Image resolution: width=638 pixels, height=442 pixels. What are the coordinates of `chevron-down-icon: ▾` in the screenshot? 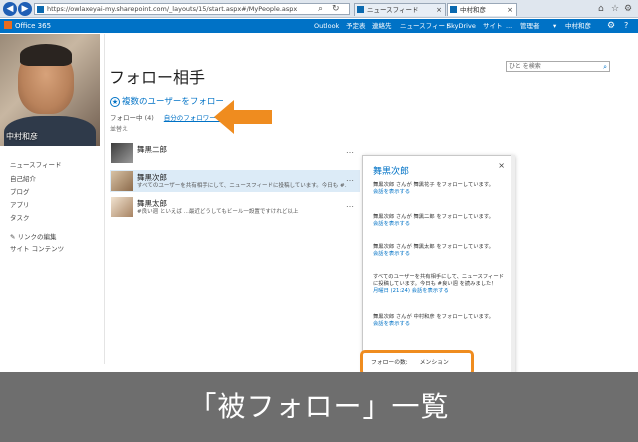 It's located at (554, 26).